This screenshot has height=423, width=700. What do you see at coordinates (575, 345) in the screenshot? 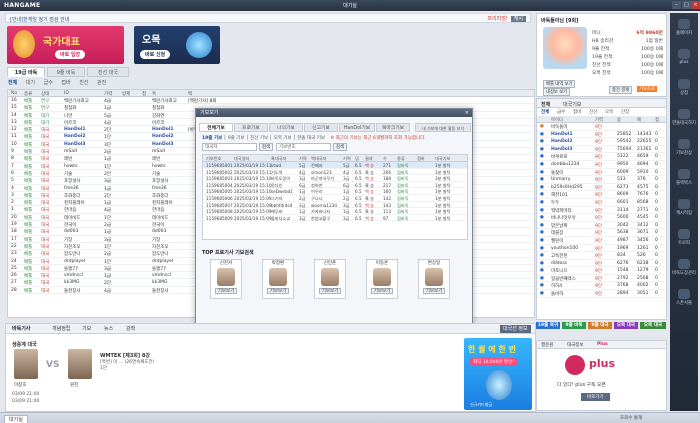
I see `ad-tab: 대국정보` at bounding box center [575, 345].